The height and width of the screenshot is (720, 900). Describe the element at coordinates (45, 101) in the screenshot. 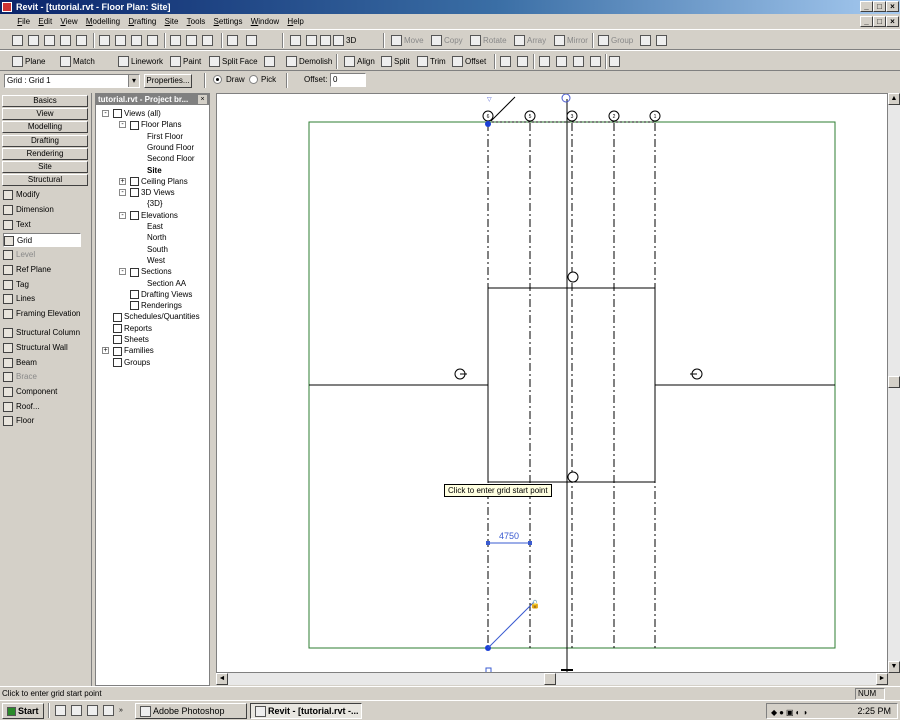

I see `tab-basics: Basics` at that location.